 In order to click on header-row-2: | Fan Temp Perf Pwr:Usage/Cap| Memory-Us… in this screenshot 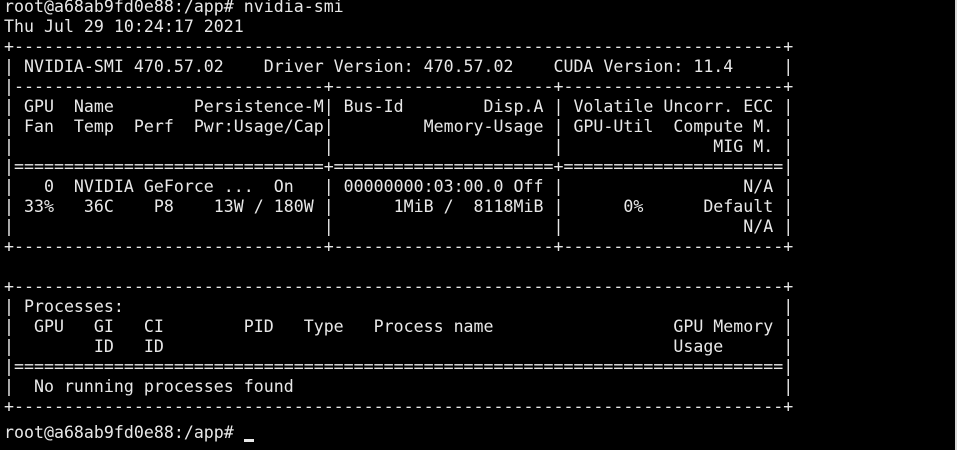, I will do `click(399, 126)`.